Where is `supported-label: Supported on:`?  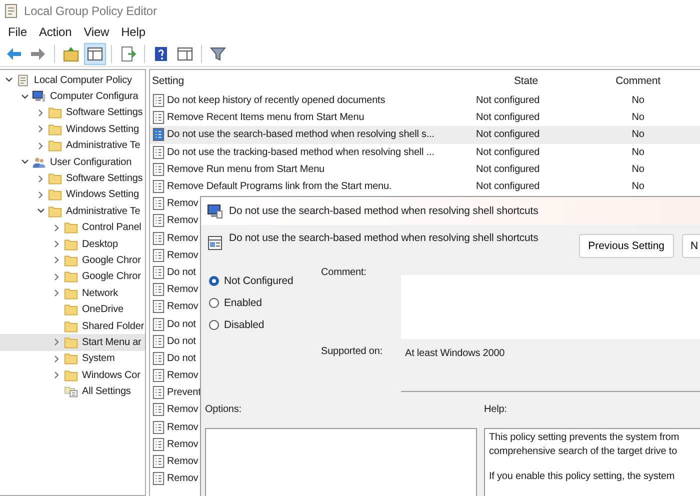 supported-label: Supported on: is located at coordinates (352, 352).